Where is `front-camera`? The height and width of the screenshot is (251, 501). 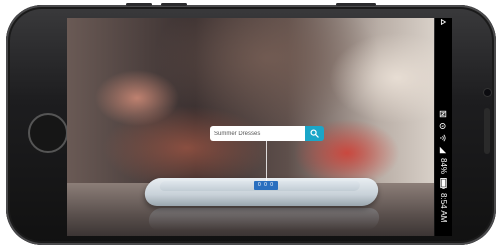 front-camera is located at coordinates (487, 92).